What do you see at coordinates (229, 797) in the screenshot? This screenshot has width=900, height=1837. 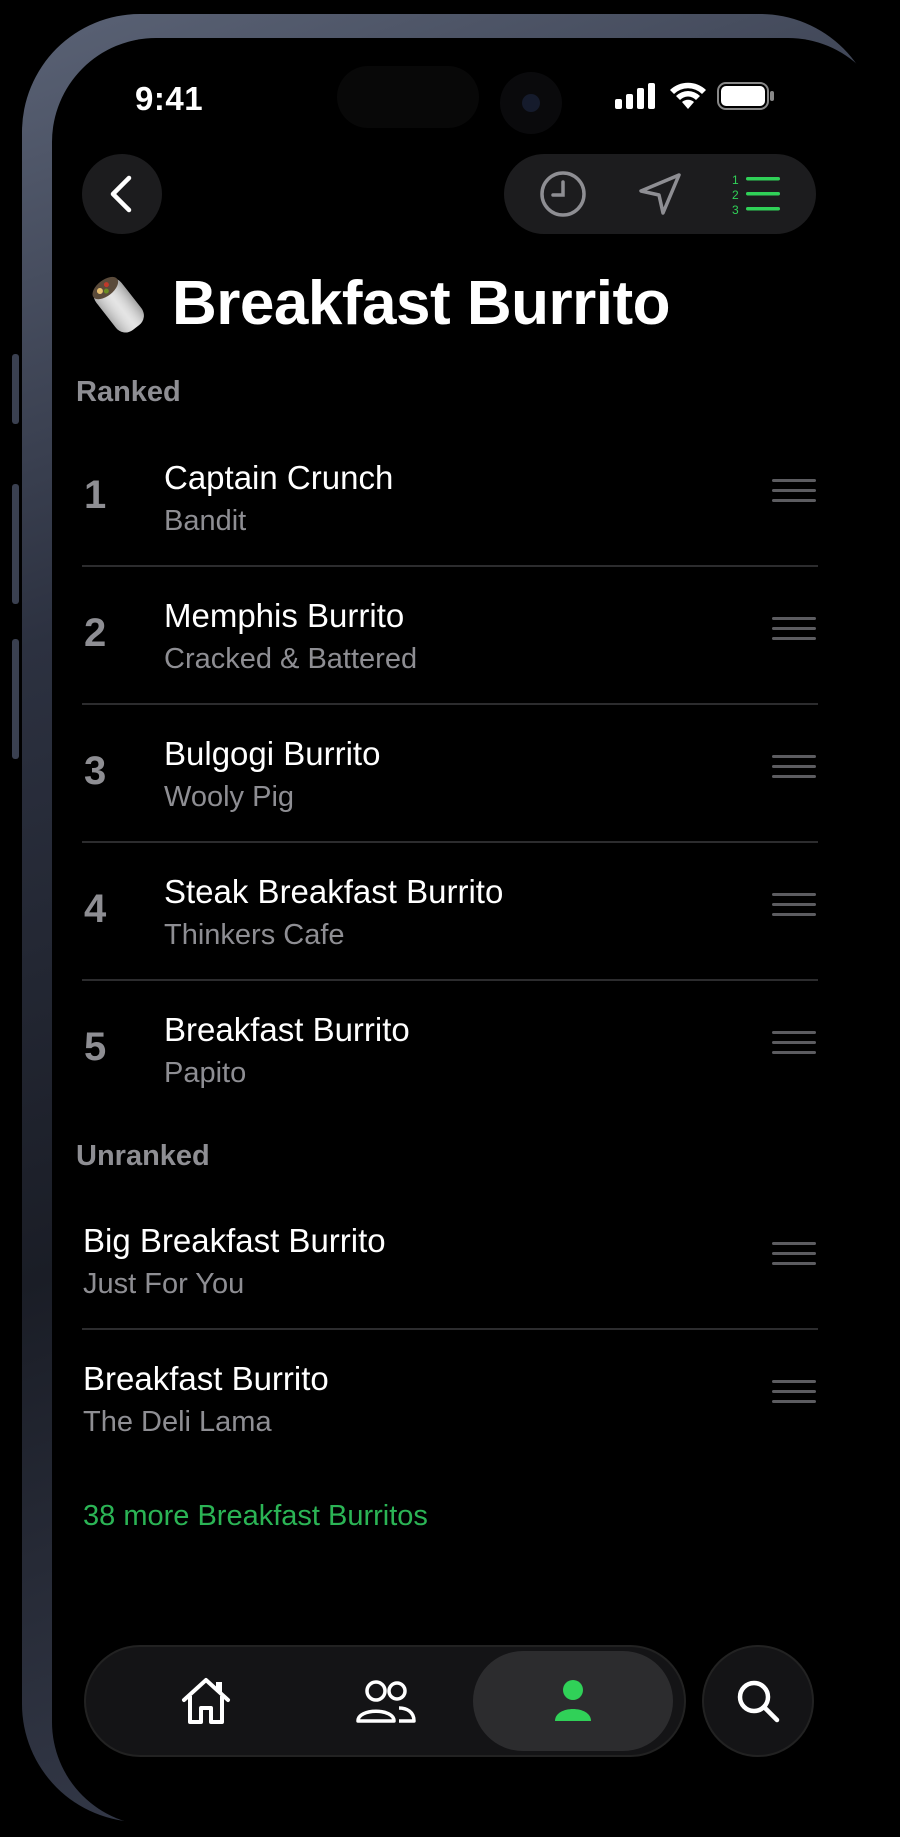 I see `restaurant-name: Wooly Pig` at bounding box center [229, 797].